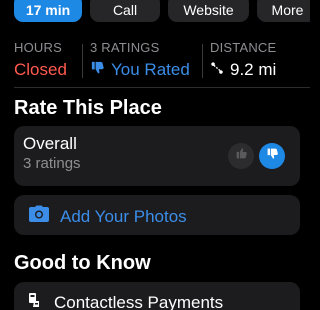 This screenshot has height=310, width=320. I want to click on website-label: Website, so click(208, 10).